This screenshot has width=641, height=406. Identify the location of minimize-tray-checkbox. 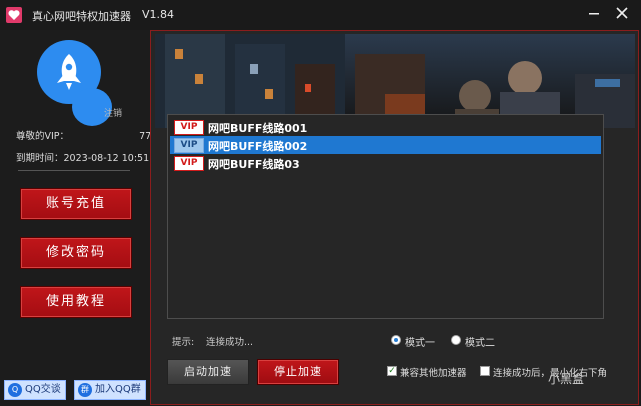
(485, 371).